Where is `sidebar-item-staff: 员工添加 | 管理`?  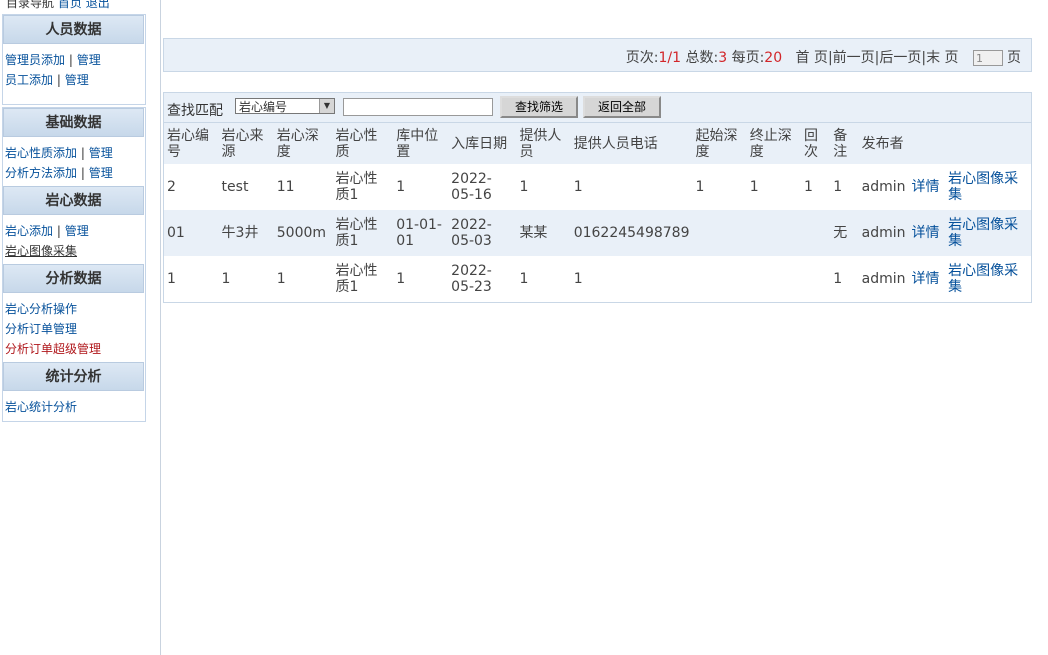 sidebar-item-staff: 员工添加 | 管理 is located at coordinates (47, 80).